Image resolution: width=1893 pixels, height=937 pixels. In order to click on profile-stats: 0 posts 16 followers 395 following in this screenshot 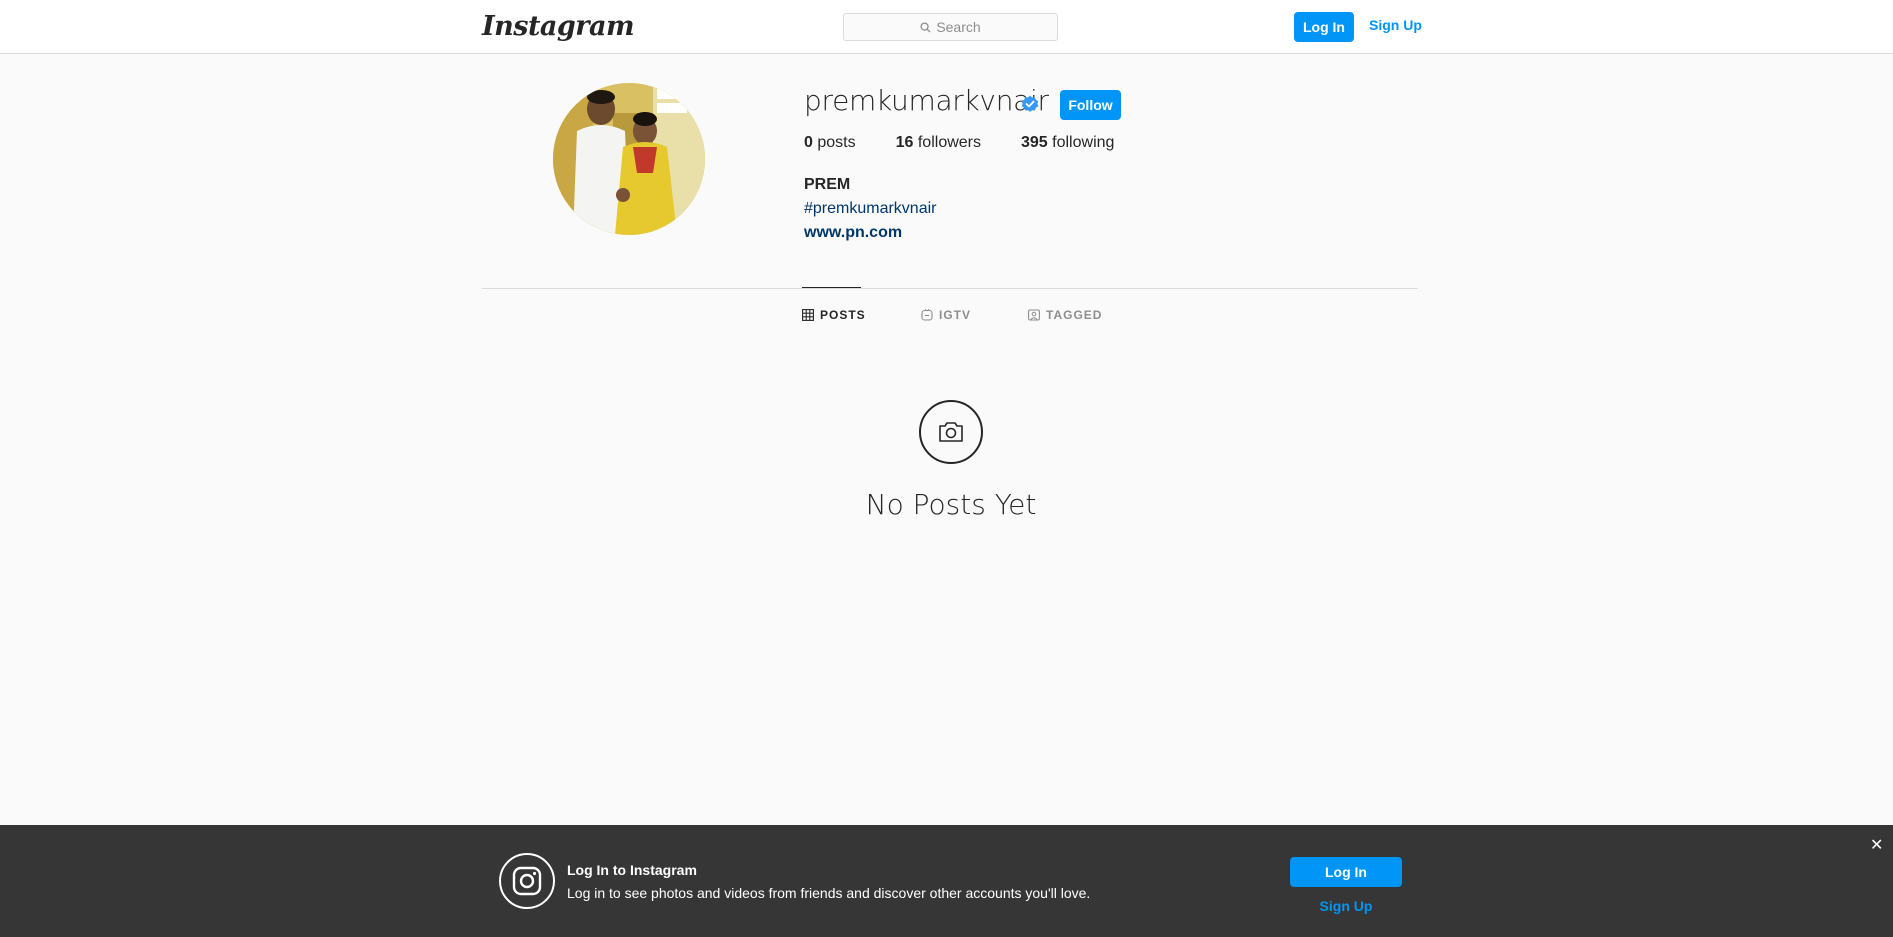, I will do `click(979, 143)`.